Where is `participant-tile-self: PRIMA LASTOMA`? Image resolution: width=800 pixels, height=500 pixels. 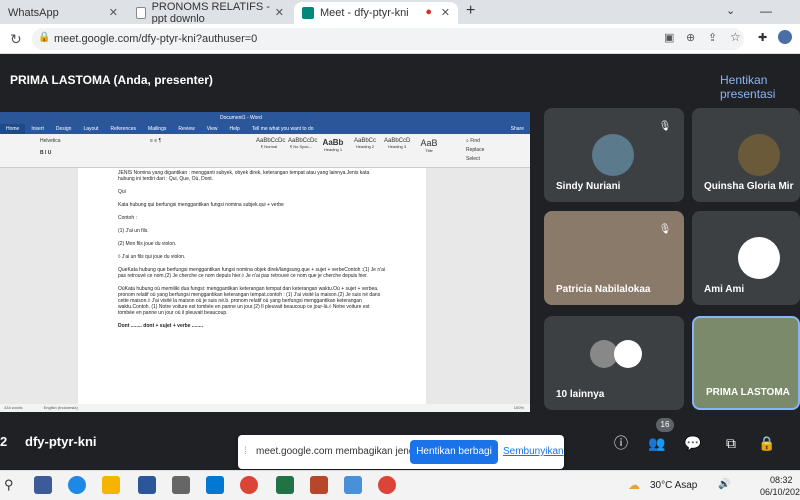 participant-tile-self: PRIMA LASTOMA is located at coordinates (746, 363).